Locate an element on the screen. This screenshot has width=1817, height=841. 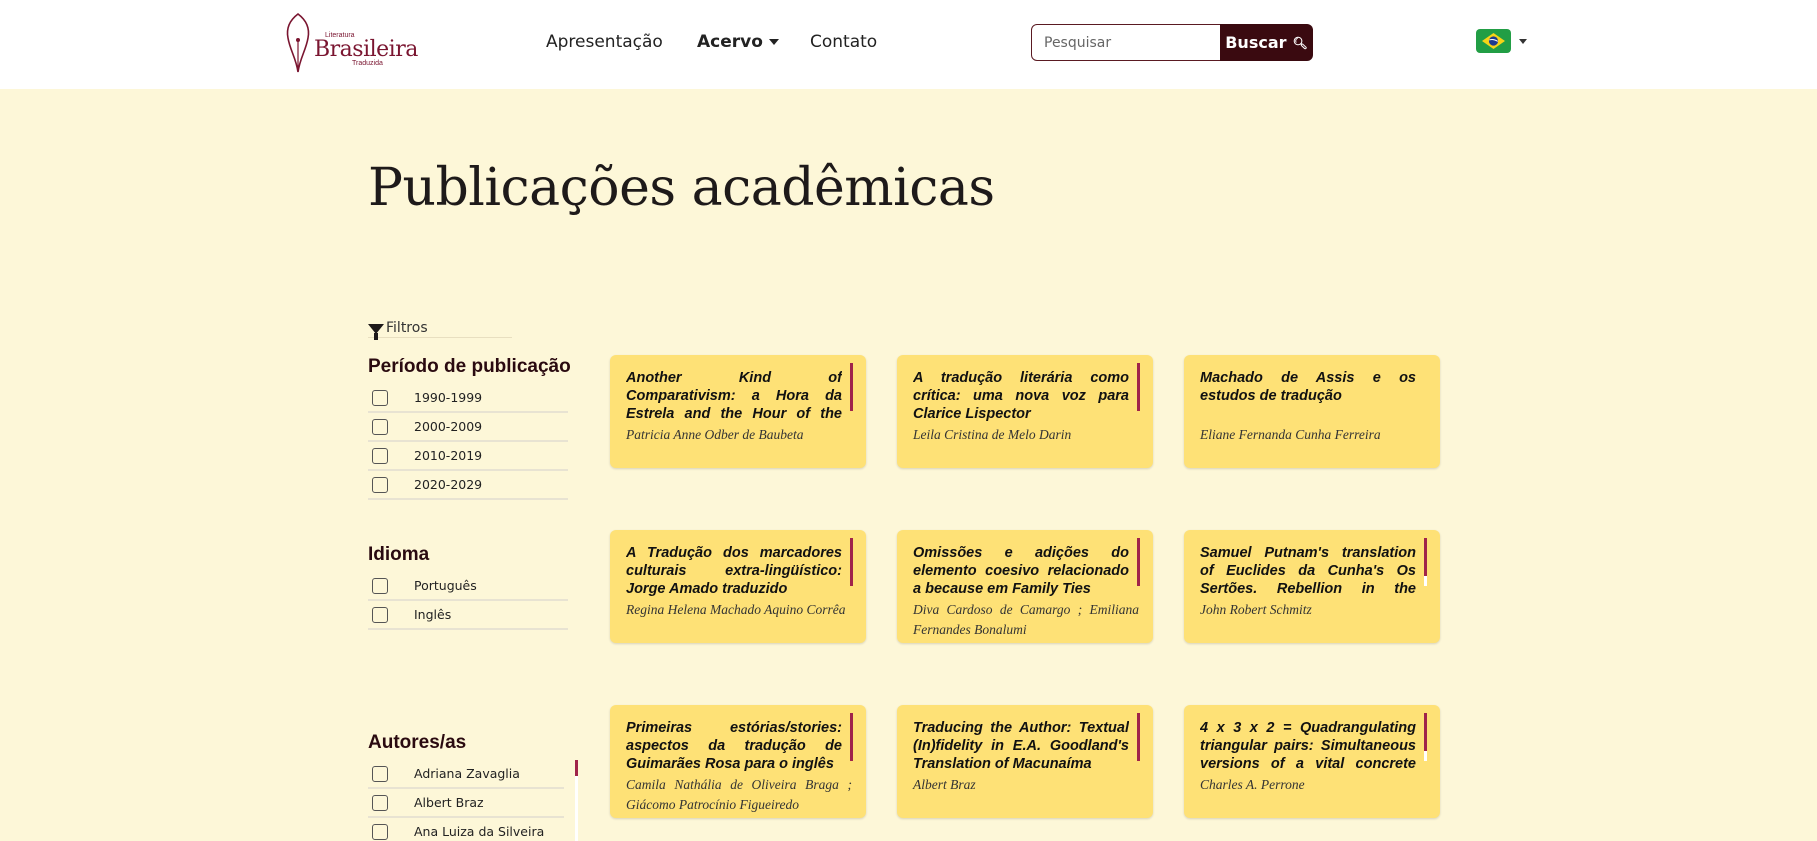
filter-option-label: 2000-2009 is located at coordinates (448, 426).